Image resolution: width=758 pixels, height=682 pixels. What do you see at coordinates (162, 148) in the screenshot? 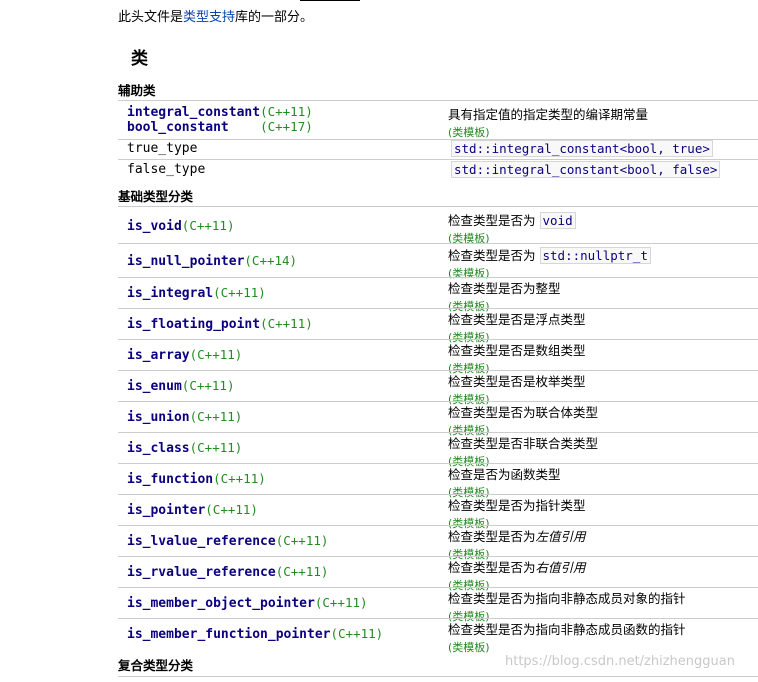
I see `entry-name: true_type` at bounding box center [162, 148].